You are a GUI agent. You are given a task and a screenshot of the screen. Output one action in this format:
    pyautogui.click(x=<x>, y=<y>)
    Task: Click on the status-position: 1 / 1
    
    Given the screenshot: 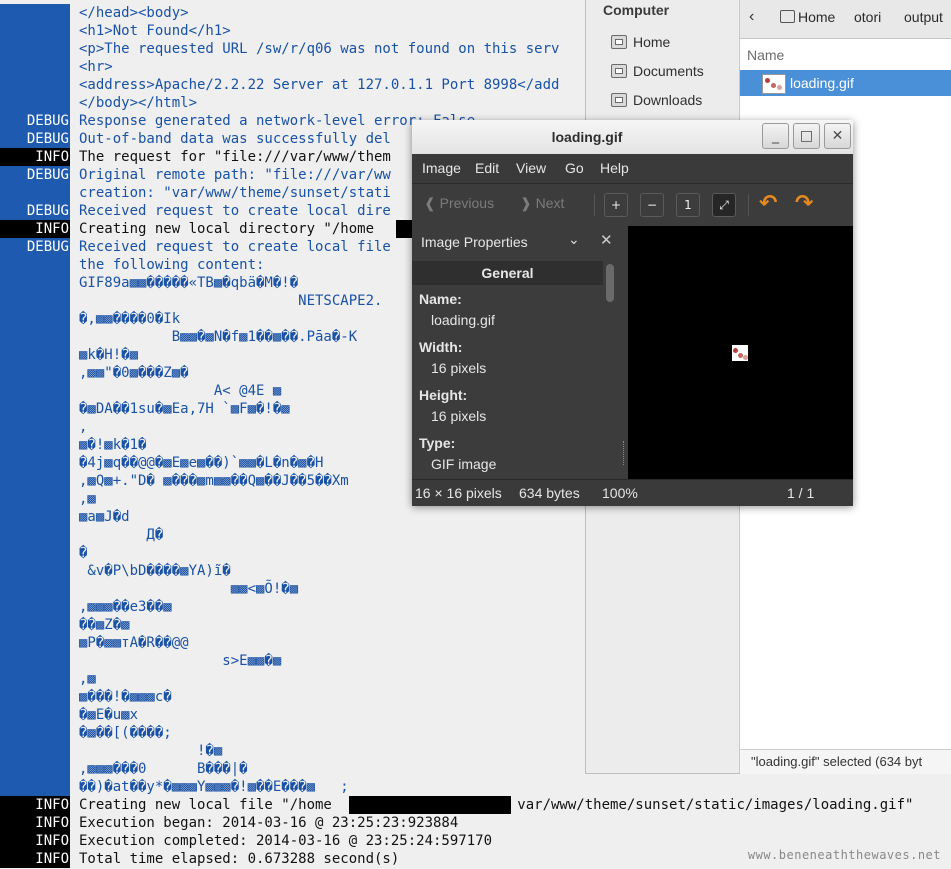 What is the action you would take?
    pyautogui.click(x=801, y=493)
    